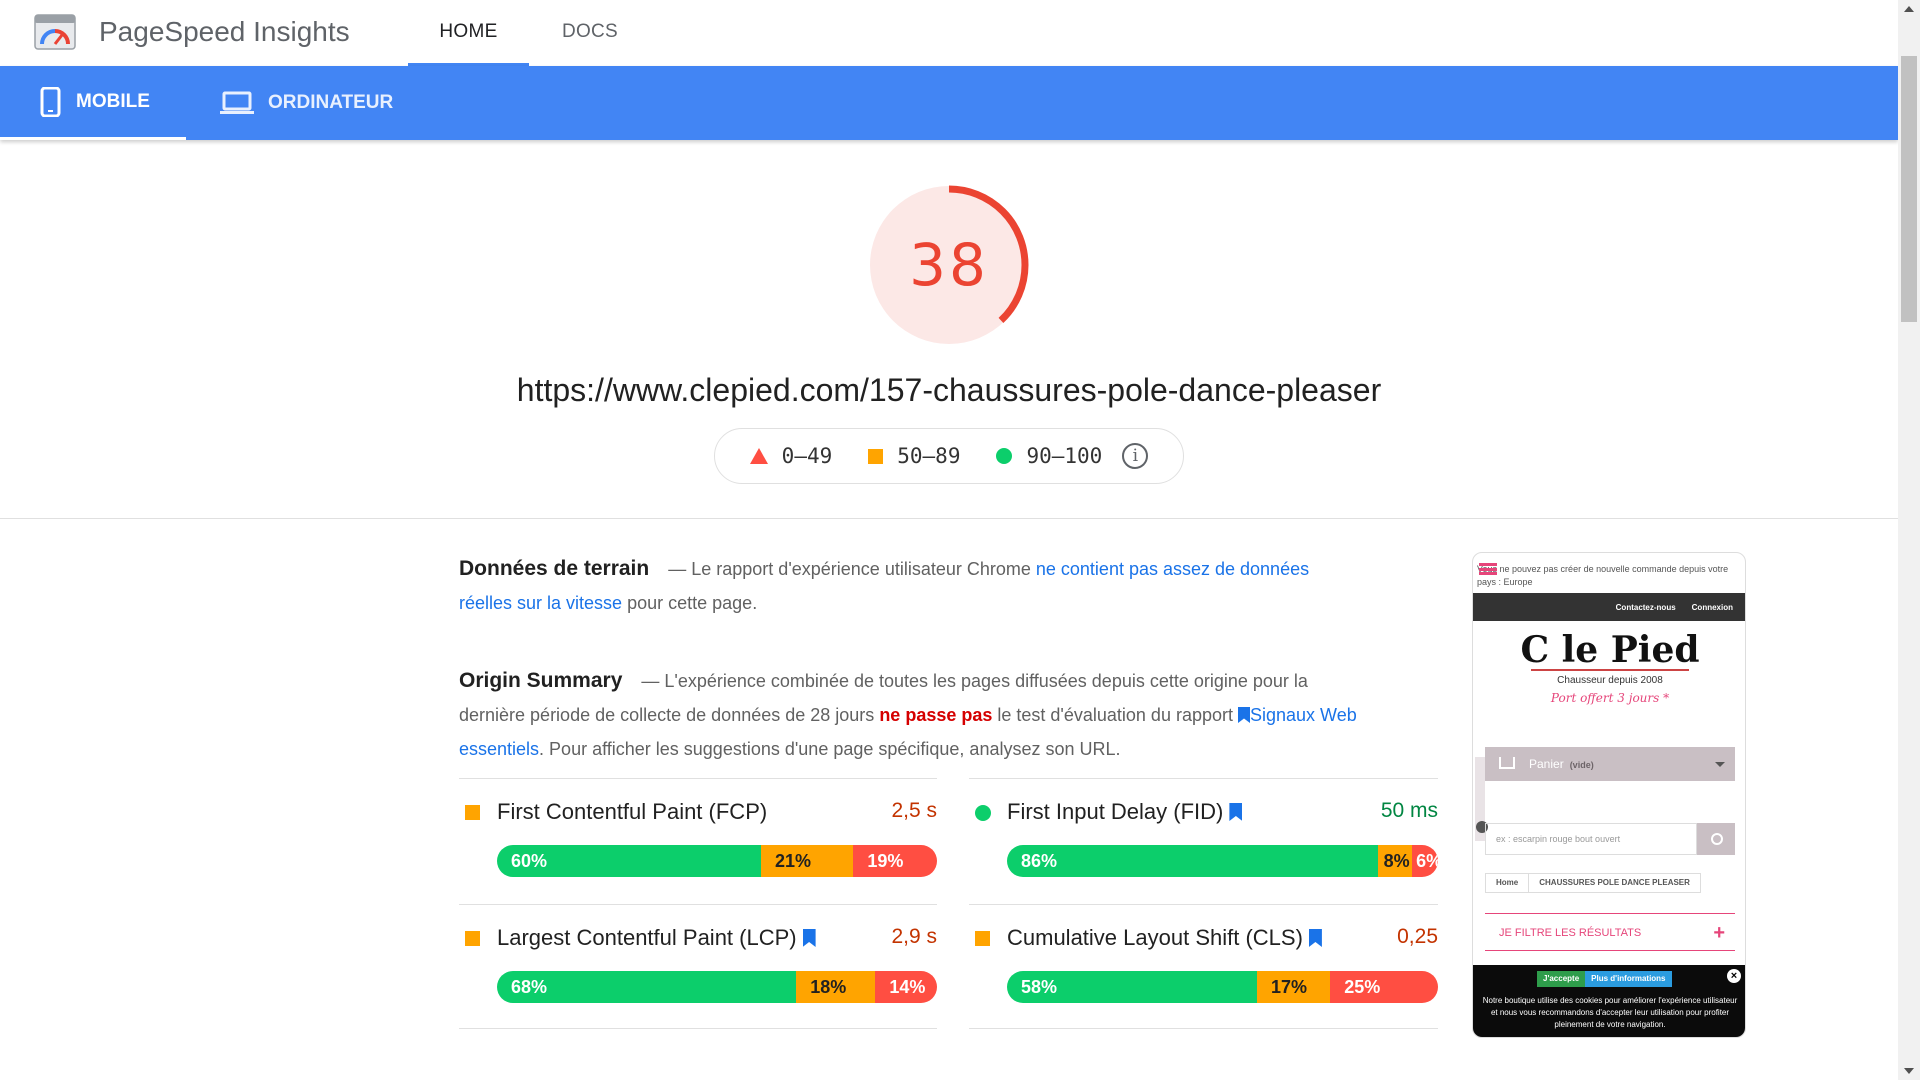  I want to click on cart-icon, so click(1507, 763).